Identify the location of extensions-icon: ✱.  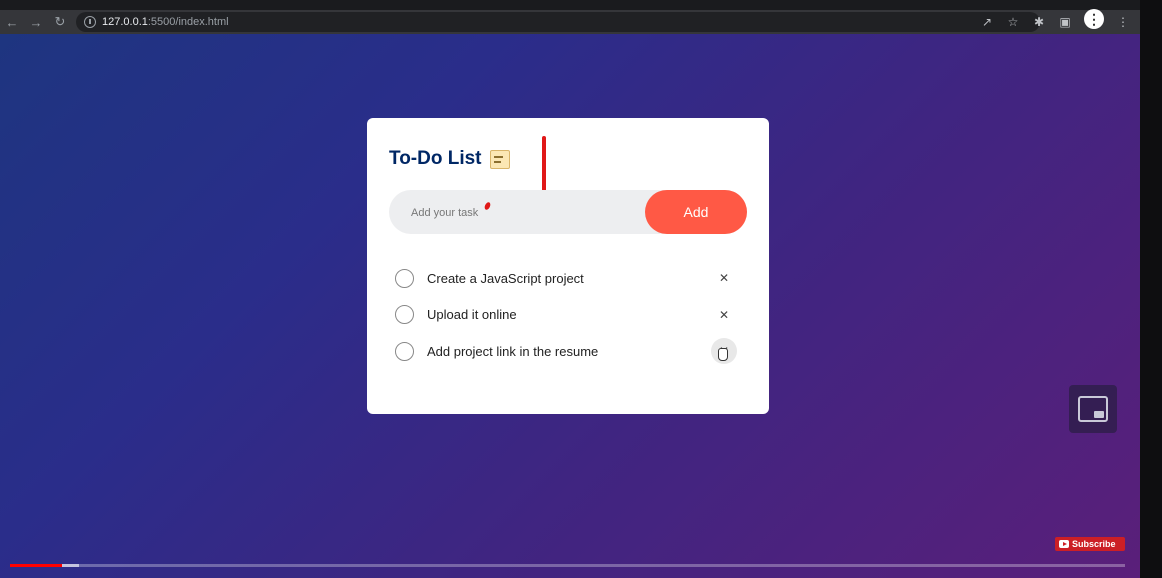
(1039, 22).